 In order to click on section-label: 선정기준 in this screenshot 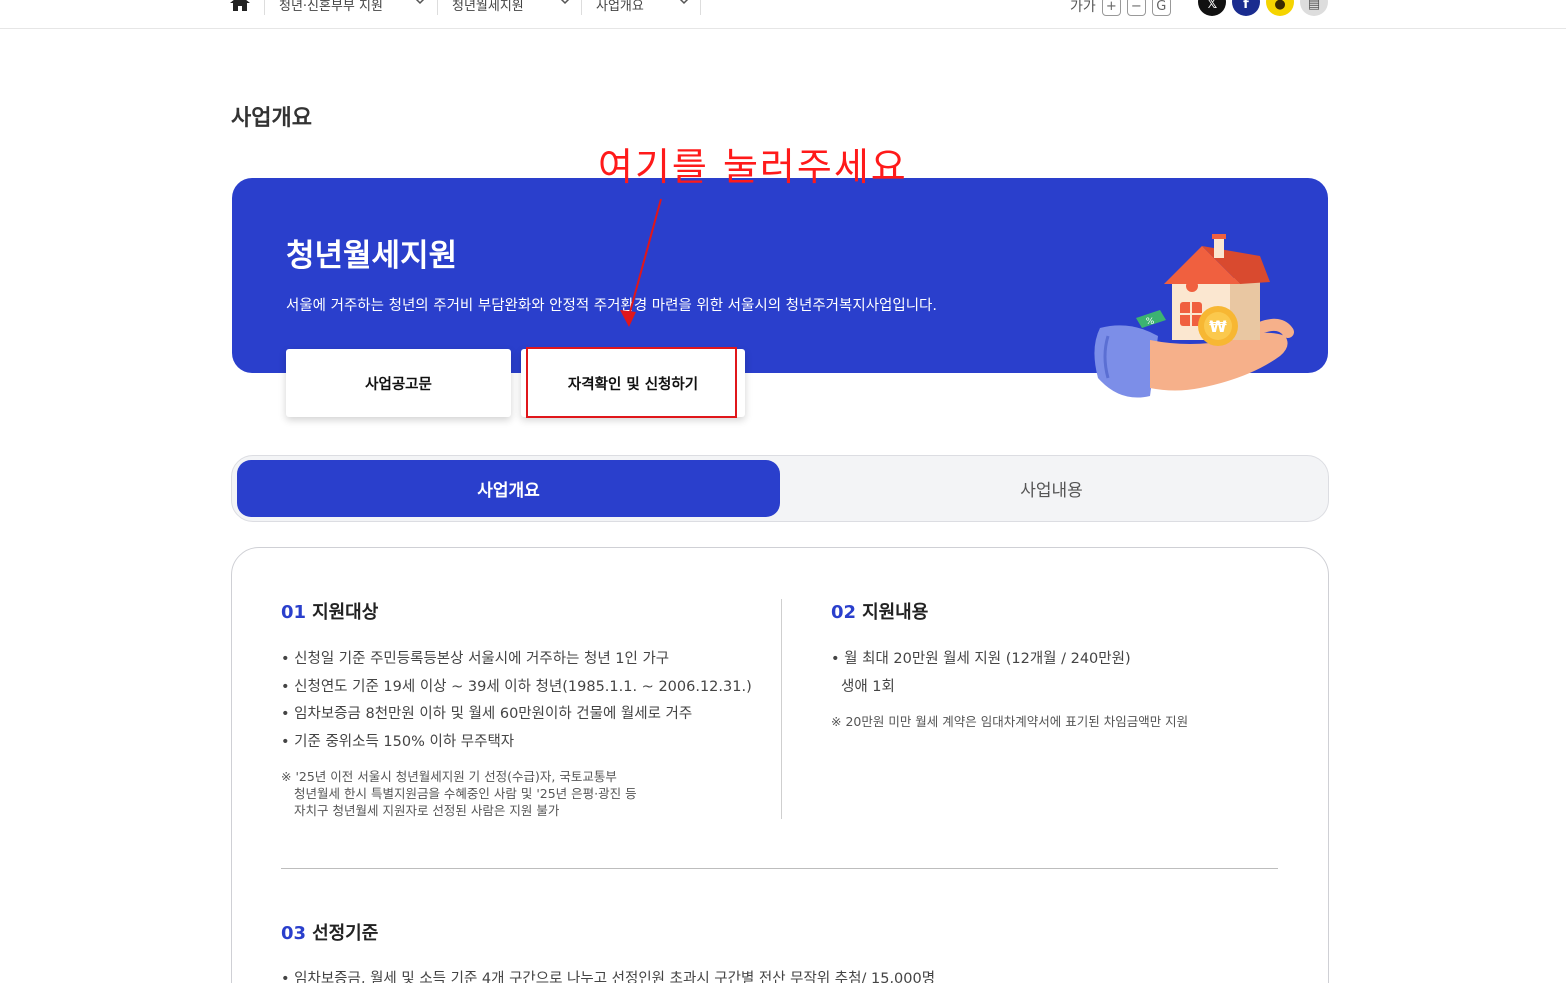, I will do `click(345, 933)`.